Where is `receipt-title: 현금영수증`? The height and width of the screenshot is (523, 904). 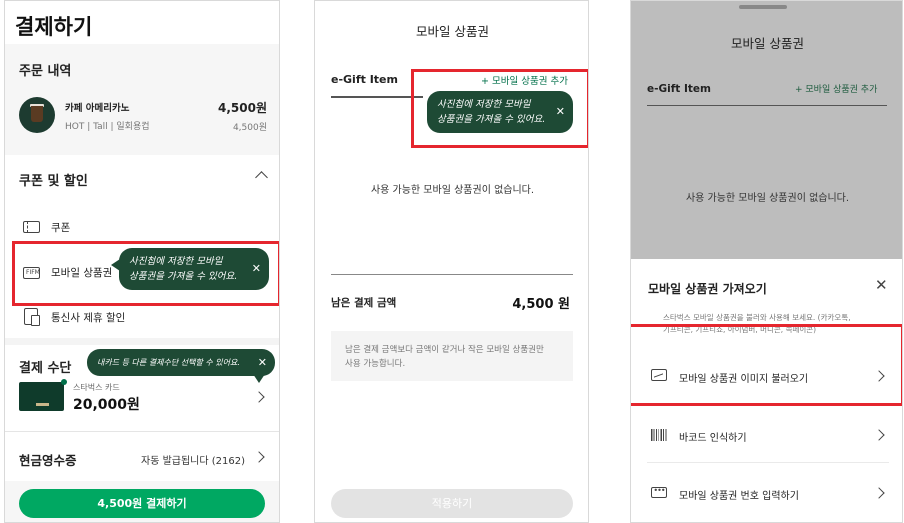 receipt-title: 현금영수증 is located at coordinates (48, 460).